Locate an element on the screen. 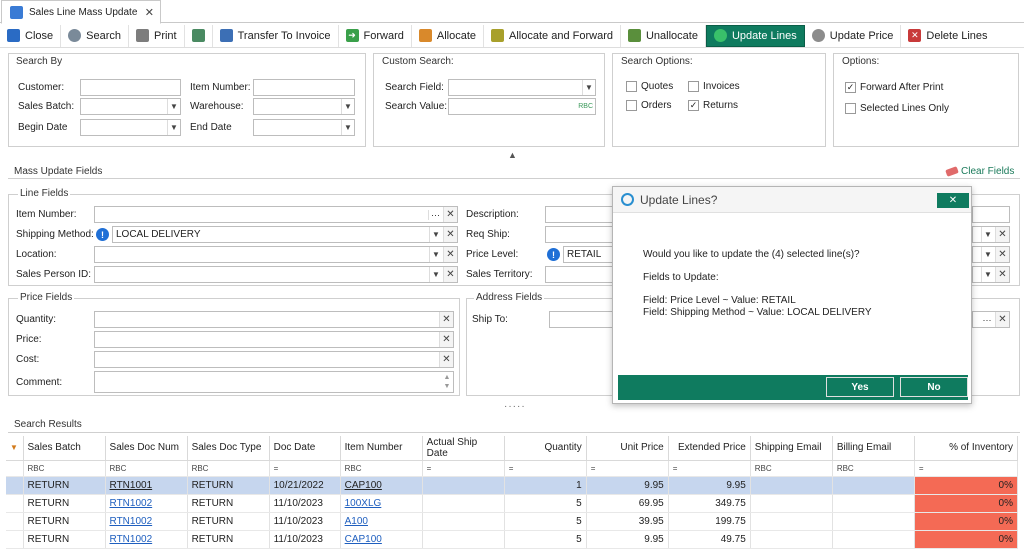 The image size is (1024, 550). cost-input: ✕ is located at coordinates (274, 359).